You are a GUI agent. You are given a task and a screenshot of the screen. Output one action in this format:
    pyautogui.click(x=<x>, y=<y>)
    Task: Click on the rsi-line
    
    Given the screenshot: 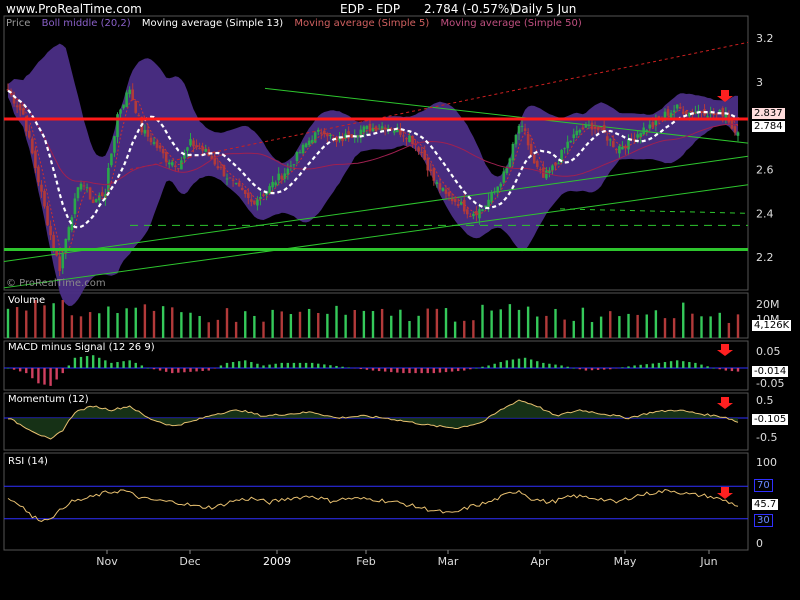 What is the action you would take?
    pyautogui.click(x=373, y=505)
    